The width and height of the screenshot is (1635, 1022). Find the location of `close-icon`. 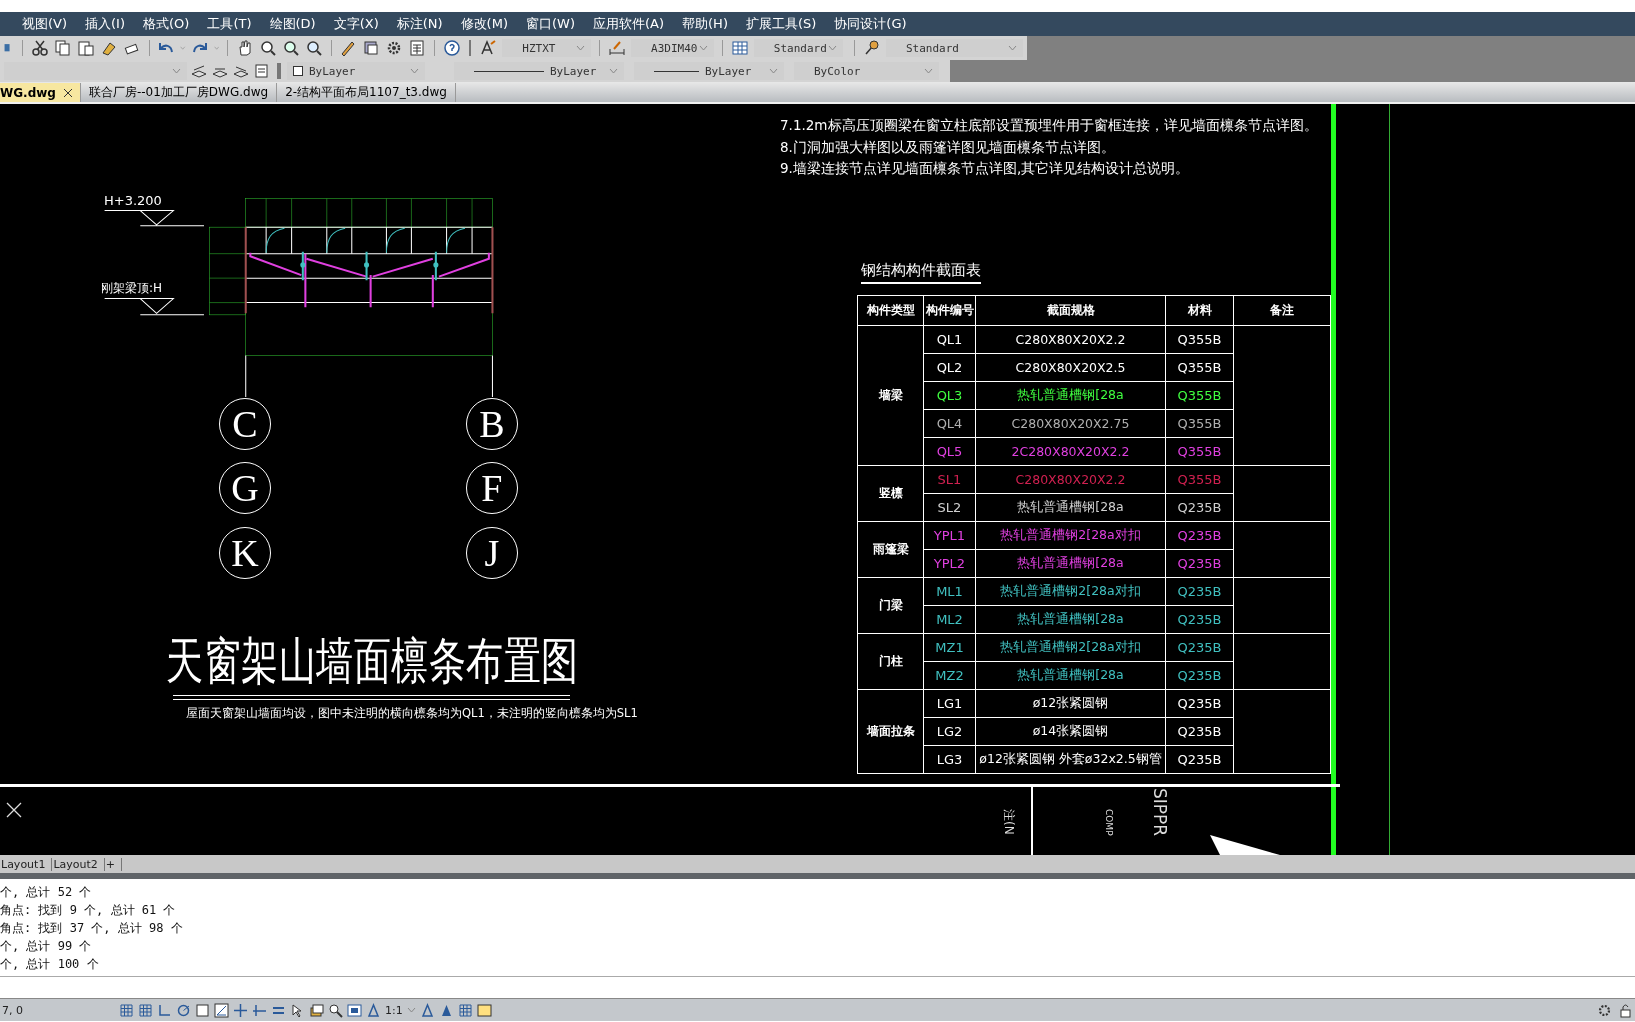

close-icon is located at coordinates (67, 92).